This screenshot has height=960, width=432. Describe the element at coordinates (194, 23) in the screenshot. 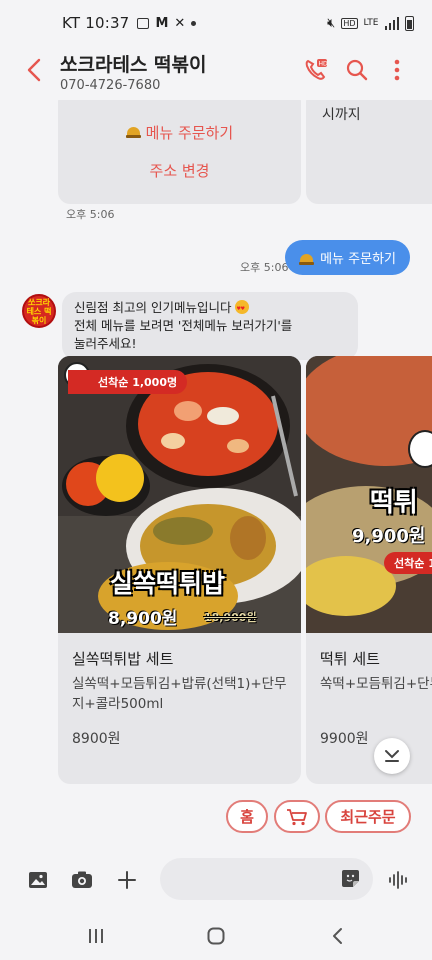

I see `more-notifications-icon` at that location.